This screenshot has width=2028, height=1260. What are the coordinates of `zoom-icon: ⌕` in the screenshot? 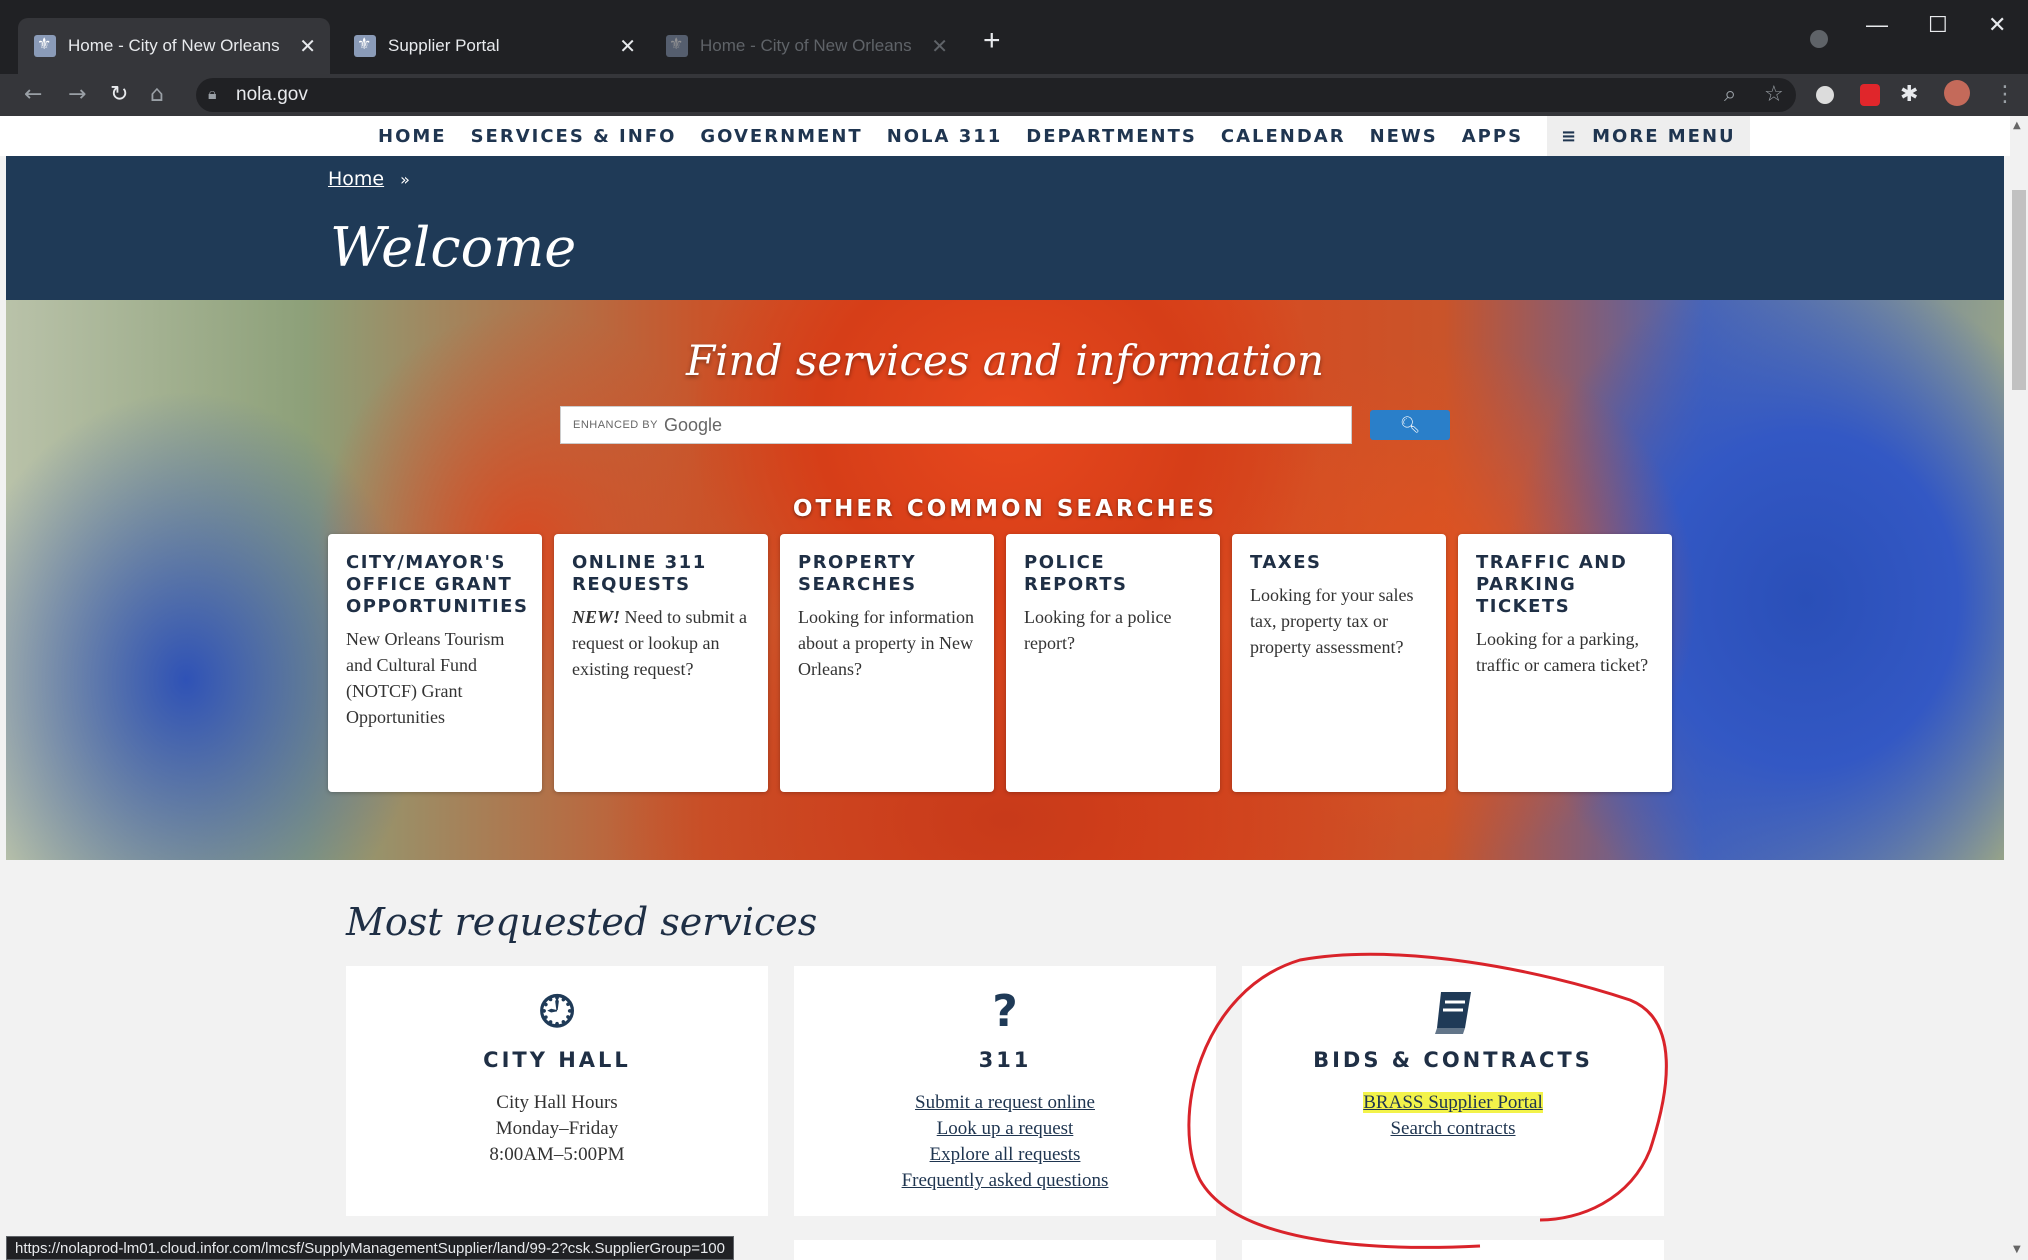 It's located at (1730, 94).